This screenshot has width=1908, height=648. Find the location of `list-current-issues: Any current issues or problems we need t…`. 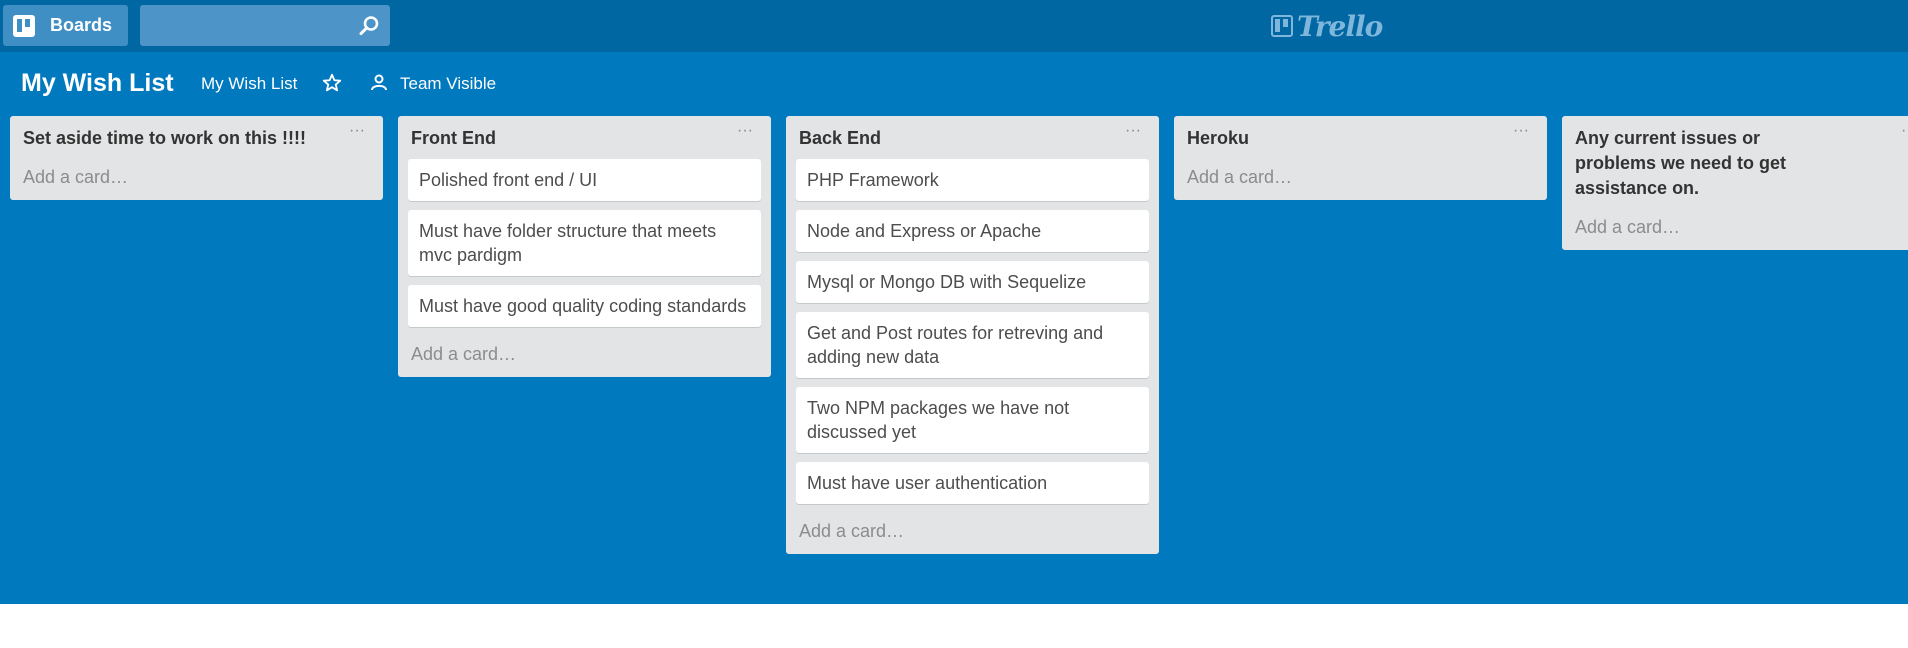

list-current-issues: Any current issues or problems we need t… is located at coordinates (1735, 183).